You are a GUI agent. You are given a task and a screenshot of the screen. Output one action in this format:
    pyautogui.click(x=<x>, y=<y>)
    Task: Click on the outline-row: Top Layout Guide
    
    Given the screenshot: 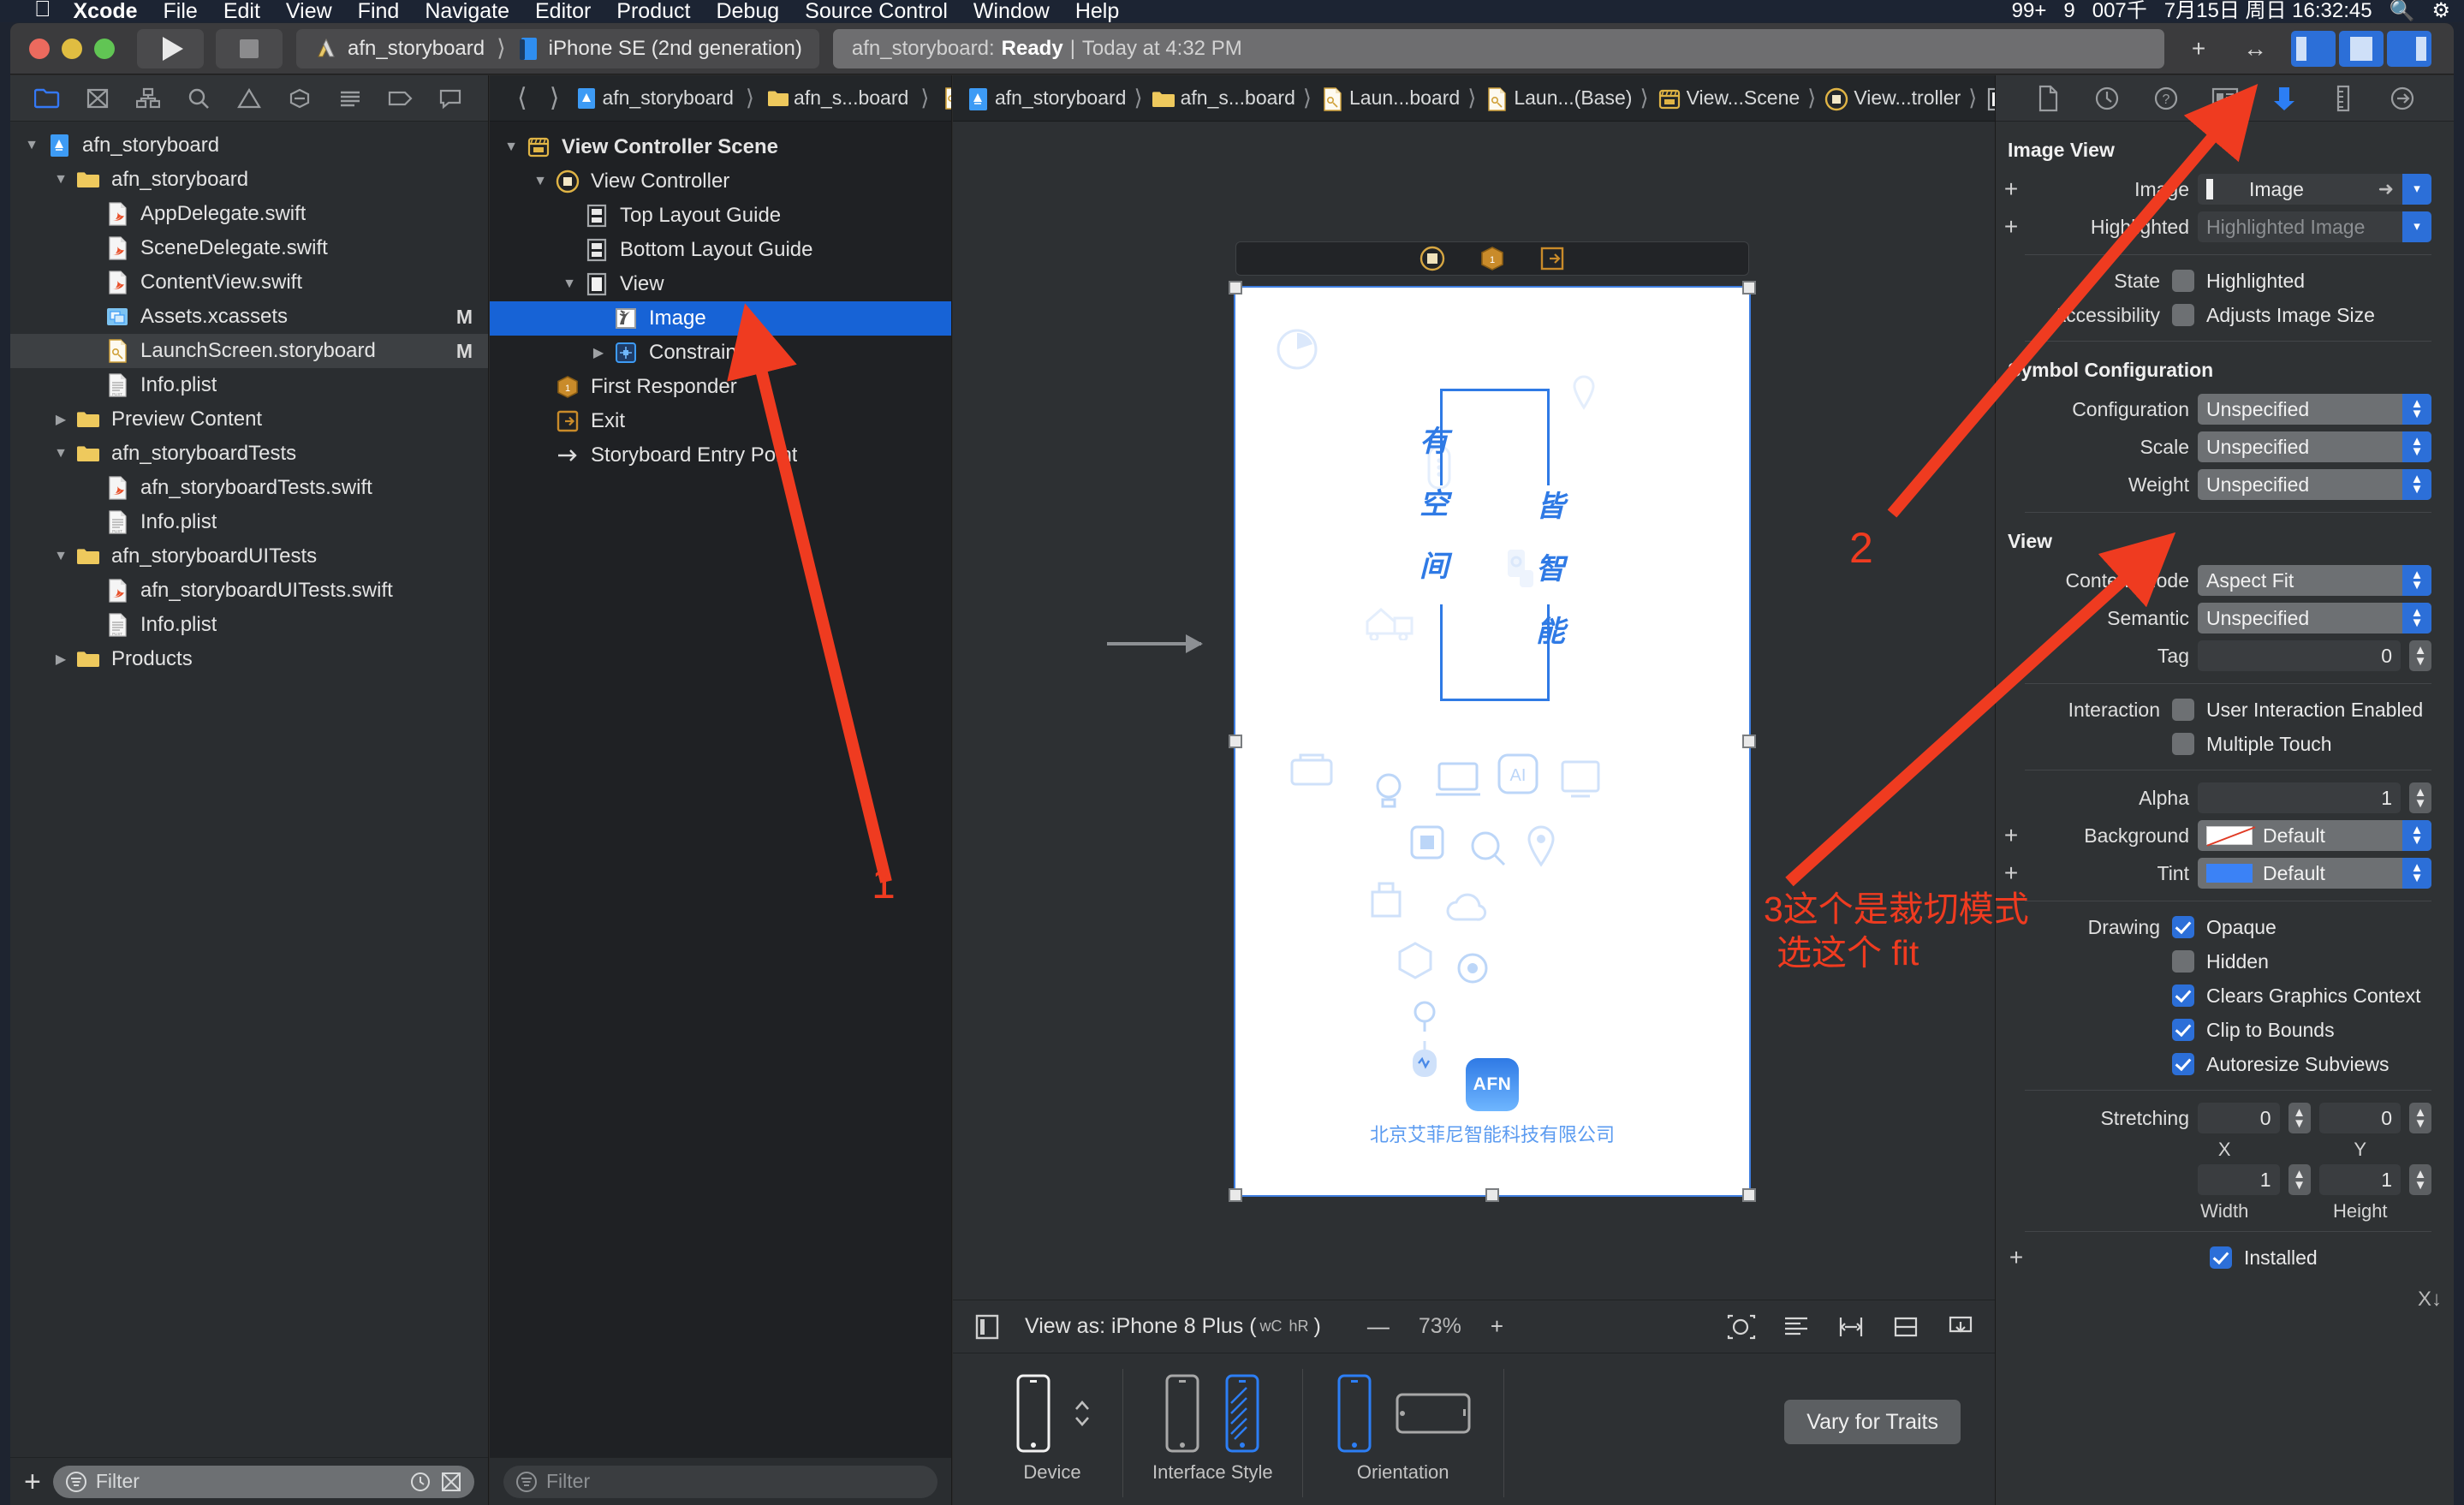 What is the action you would take?
    pyautogui.click(x=721, y=216)
    